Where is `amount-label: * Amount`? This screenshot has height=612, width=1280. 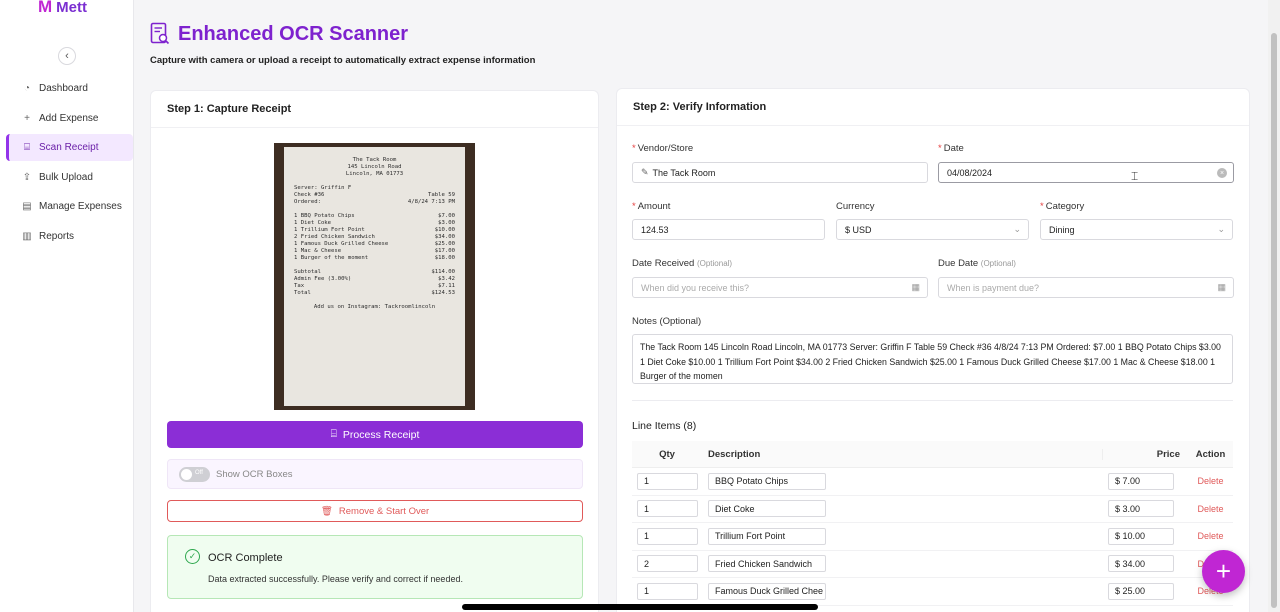
amount-label: * Amount is located at coordinates (651, 206).